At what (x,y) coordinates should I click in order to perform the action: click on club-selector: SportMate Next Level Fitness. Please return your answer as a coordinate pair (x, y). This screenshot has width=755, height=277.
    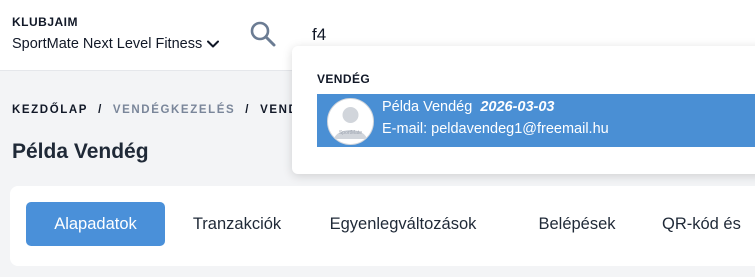
    Looking at the image, I should click on (116, 44).